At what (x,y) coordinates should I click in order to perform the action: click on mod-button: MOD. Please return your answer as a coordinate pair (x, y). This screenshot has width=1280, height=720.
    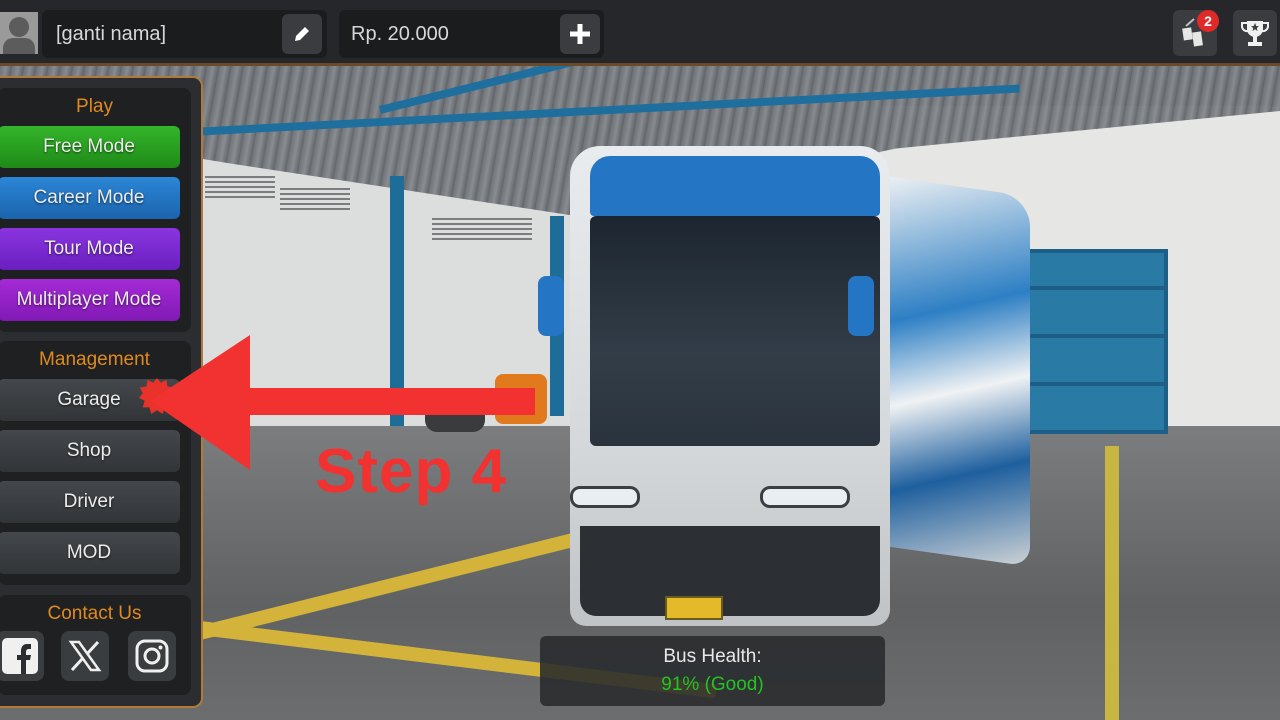
    Looking at the image, I should click on (90, 553).